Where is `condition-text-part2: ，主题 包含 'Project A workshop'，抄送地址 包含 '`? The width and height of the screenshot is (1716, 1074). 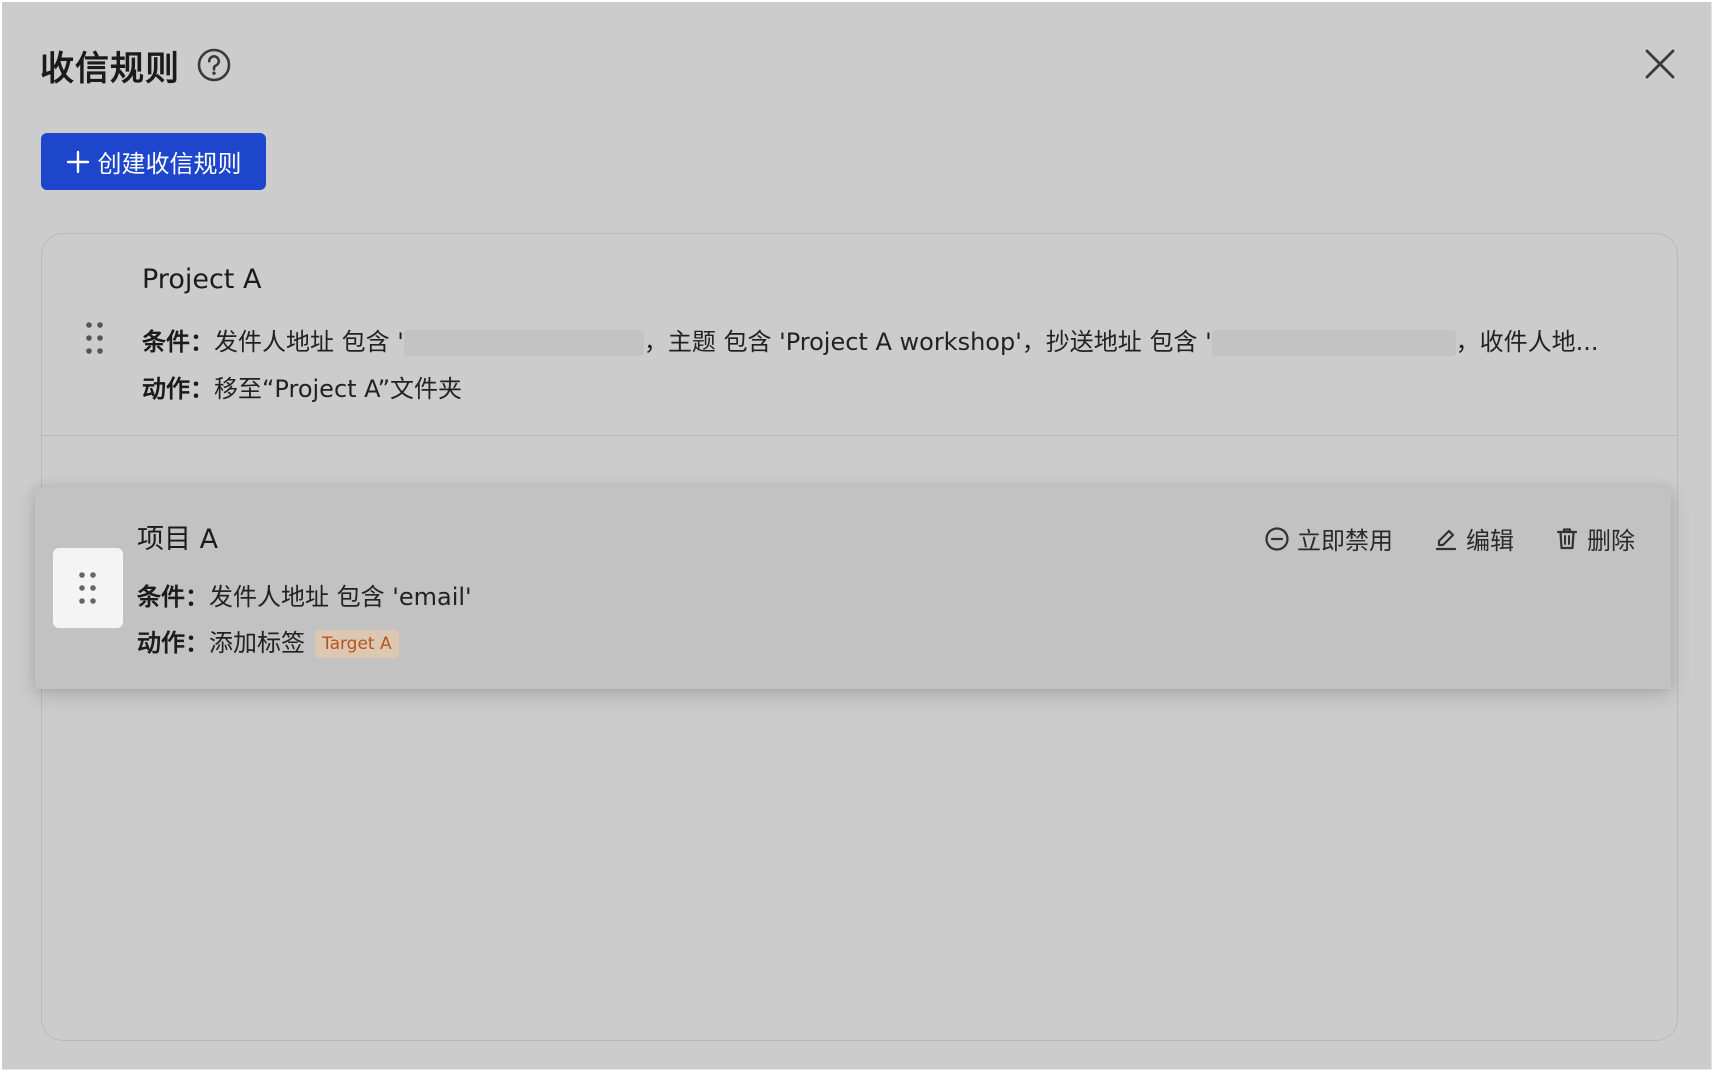
condition-text-part2: ，主题 包含 'Project A workshop'，抄送地址 包含 ' is located at coordinates (927, 342).